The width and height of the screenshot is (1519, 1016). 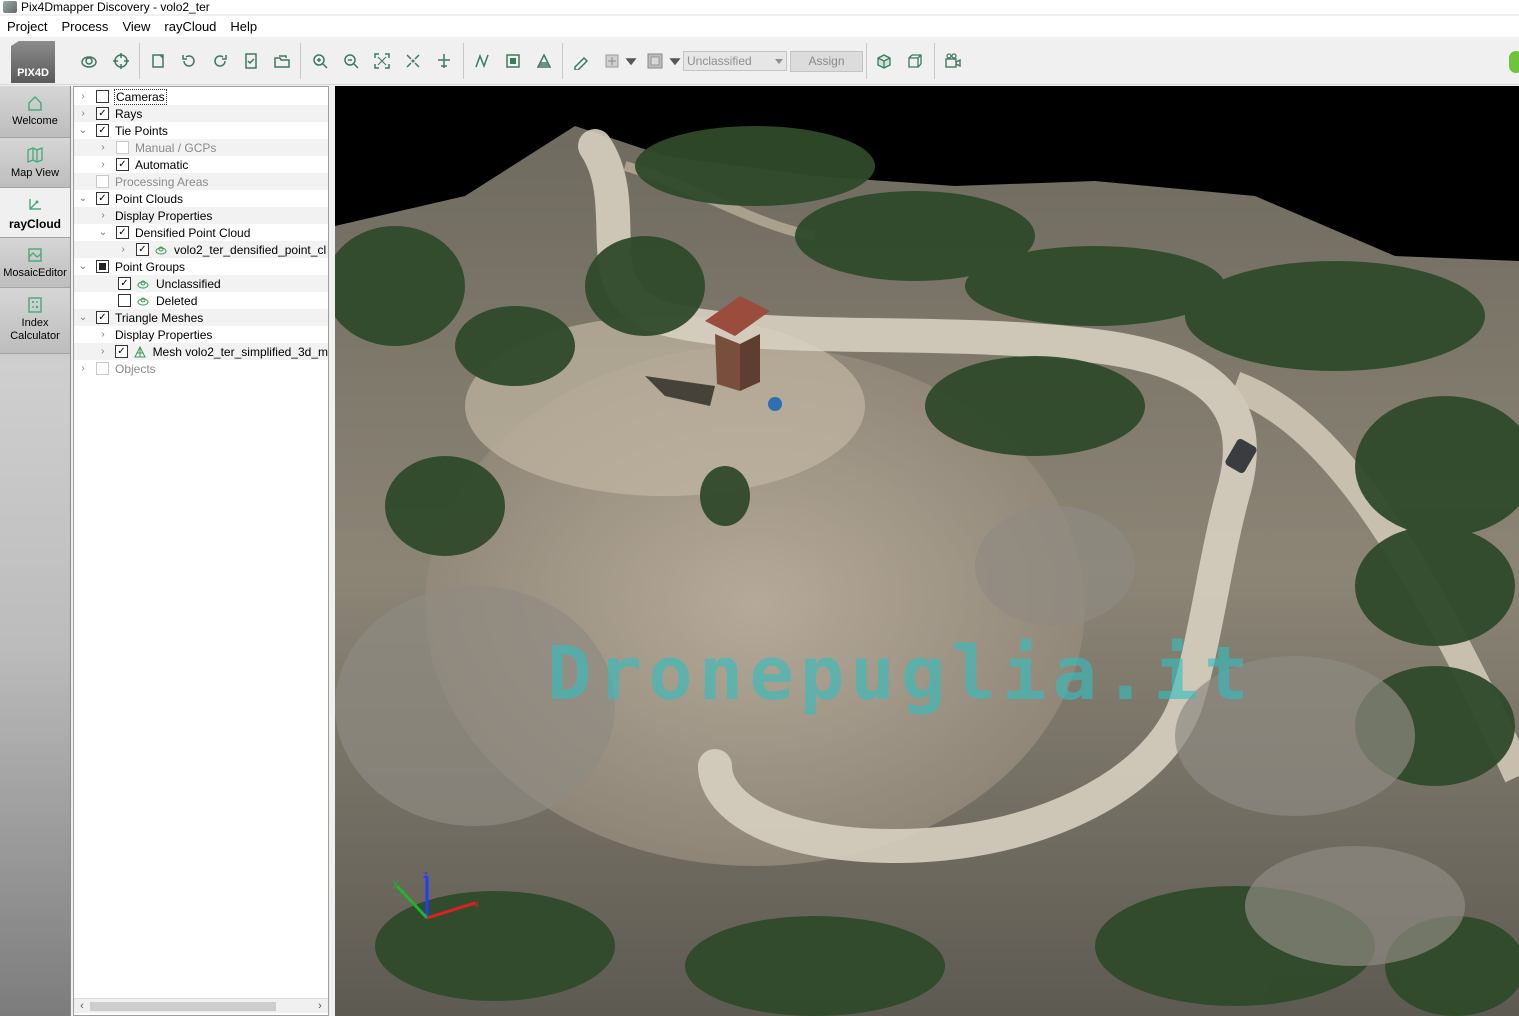 I want to click on layer-point-clouds-checkbox: ✓, so click(x=102, y=198).